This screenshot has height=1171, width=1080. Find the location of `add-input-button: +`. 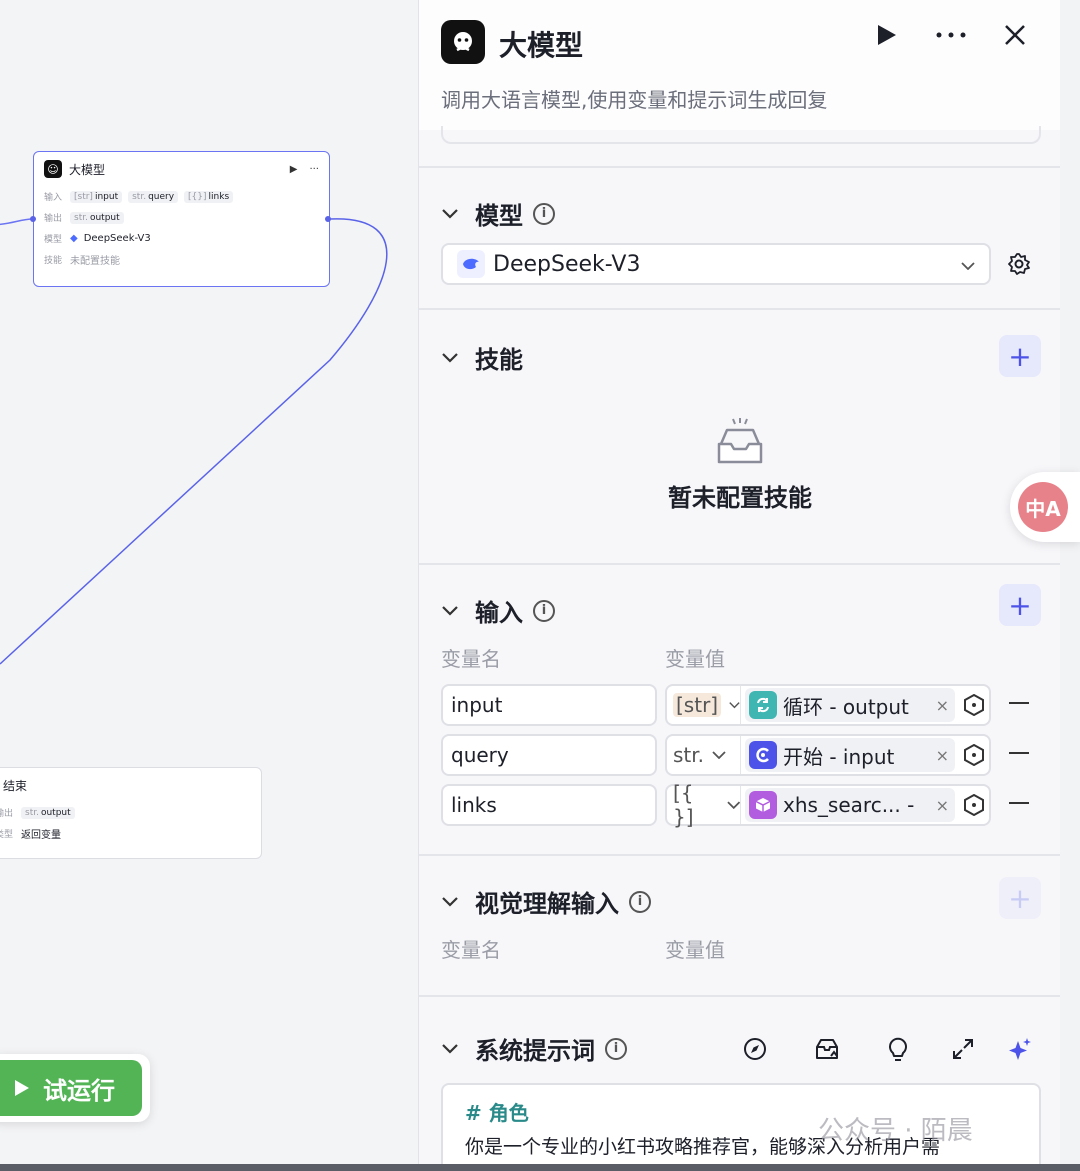

add-input-button: + is located at coordinates (1020, 605).